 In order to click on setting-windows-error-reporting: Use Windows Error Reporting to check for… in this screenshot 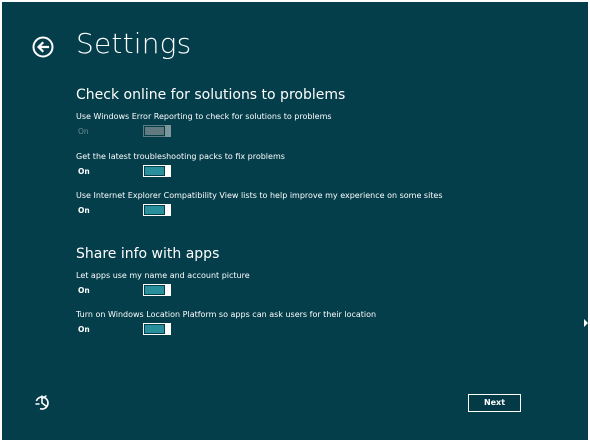, I will do `click(286, 125)`.